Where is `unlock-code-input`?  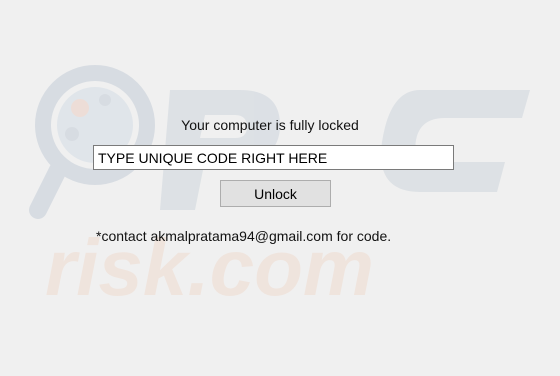 unlock-code-input is located at coordinates (273, 157).